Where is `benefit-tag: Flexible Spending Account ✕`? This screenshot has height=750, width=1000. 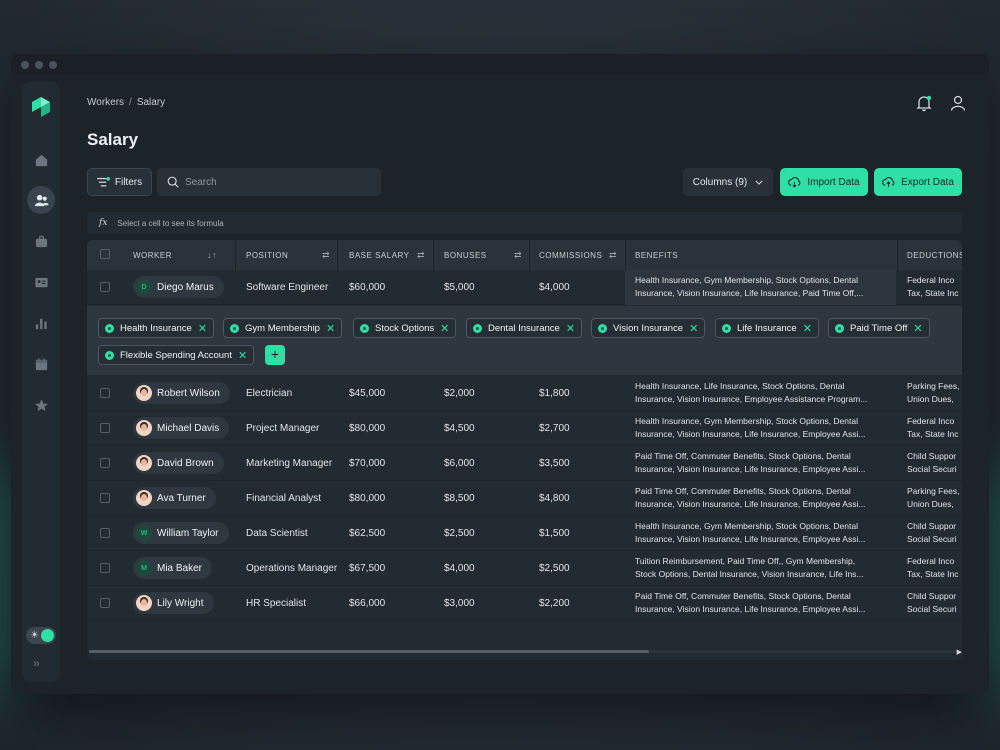 benefit-tag: Flexible Spending Account ✕ is located at coordinates (176, 355).